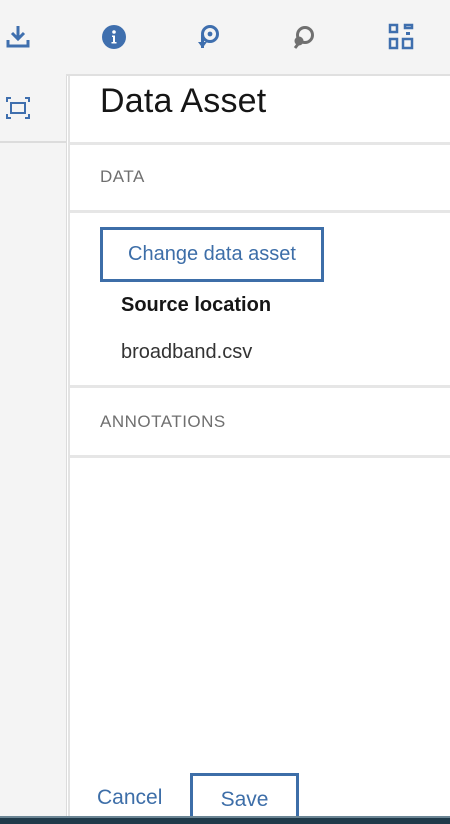  What do you see at coordinates (212, 254) in the screenshot?
I see `change-data-asset-button: Change data asset` at bounding box center [212, 254].